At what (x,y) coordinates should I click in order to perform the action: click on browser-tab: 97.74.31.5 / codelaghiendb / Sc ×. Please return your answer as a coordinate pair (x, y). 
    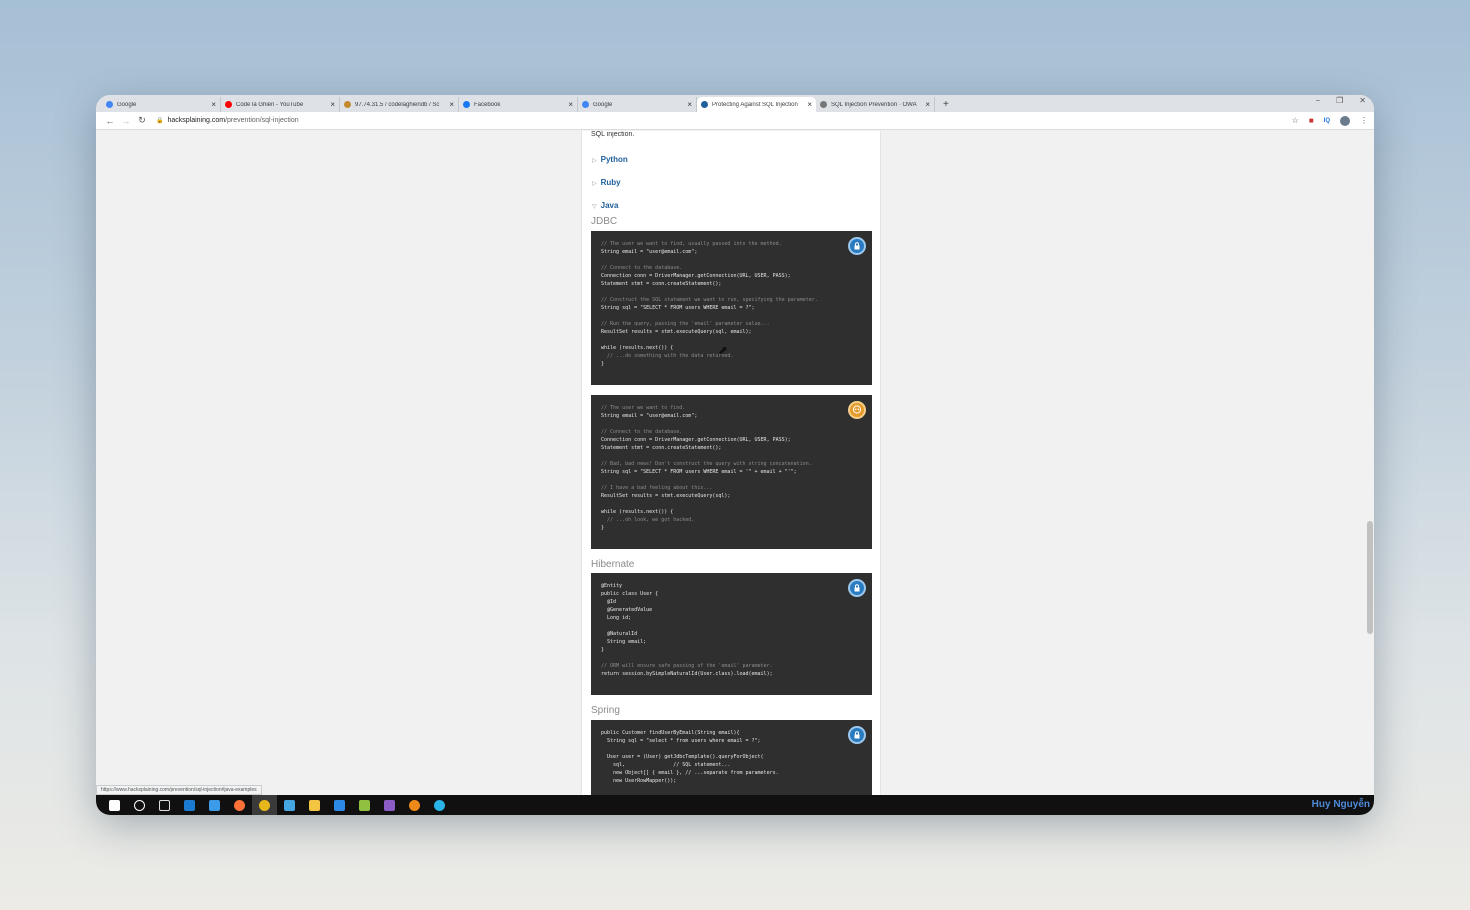
    Looking at the image, I should click on (399, 104).